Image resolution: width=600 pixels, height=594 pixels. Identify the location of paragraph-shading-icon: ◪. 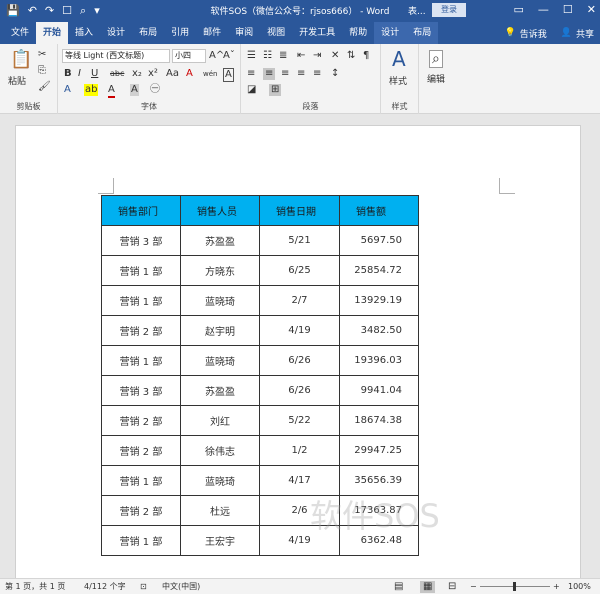
(251, 90).